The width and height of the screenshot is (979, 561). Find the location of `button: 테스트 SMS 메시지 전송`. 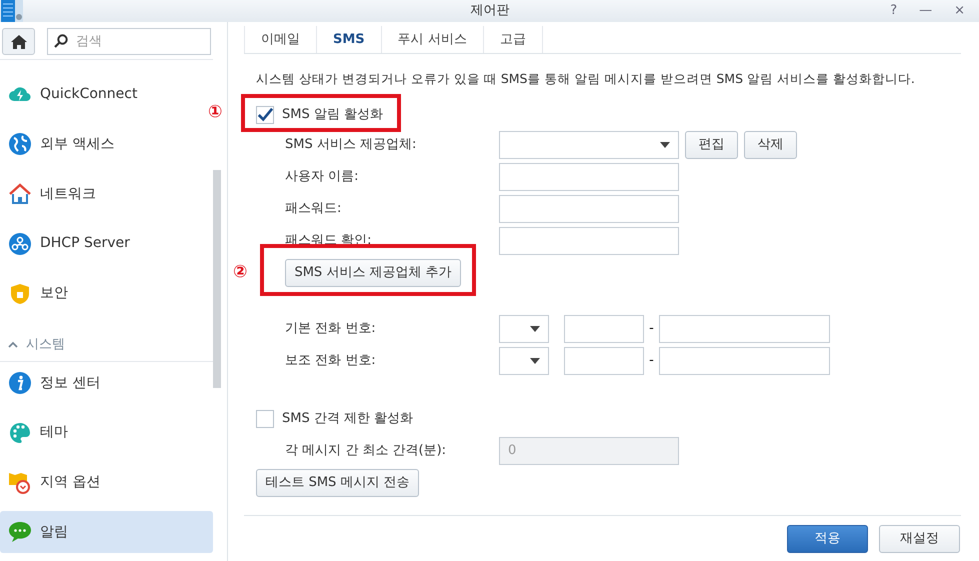

button: 테스트 SMS 메시지 전송 is located at coordinates (337, 483).